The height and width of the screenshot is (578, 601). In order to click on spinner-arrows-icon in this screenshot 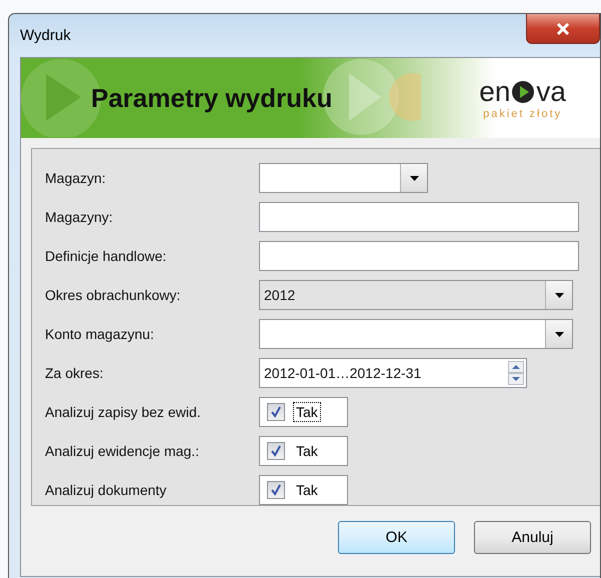, I will do `click(516, 373)`.